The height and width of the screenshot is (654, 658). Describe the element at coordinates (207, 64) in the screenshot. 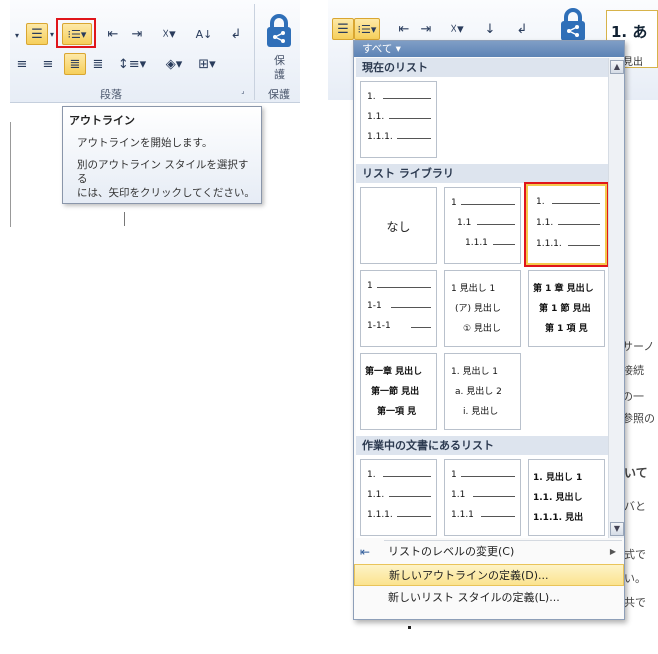

I see `borders-button: ⊞▾` at that location.